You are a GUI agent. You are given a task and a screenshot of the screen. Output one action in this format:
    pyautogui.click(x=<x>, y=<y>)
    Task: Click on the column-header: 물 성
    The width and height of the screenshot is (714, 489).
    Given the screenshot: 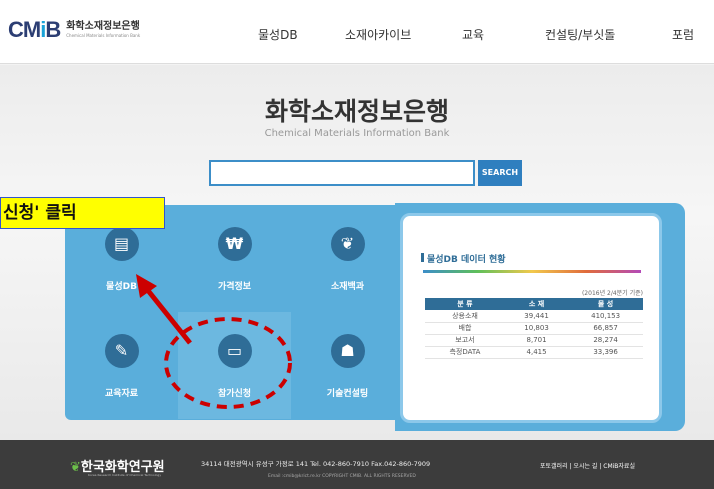 What is the action you would take?
    pyautogui.click(x=605, y=304)
    